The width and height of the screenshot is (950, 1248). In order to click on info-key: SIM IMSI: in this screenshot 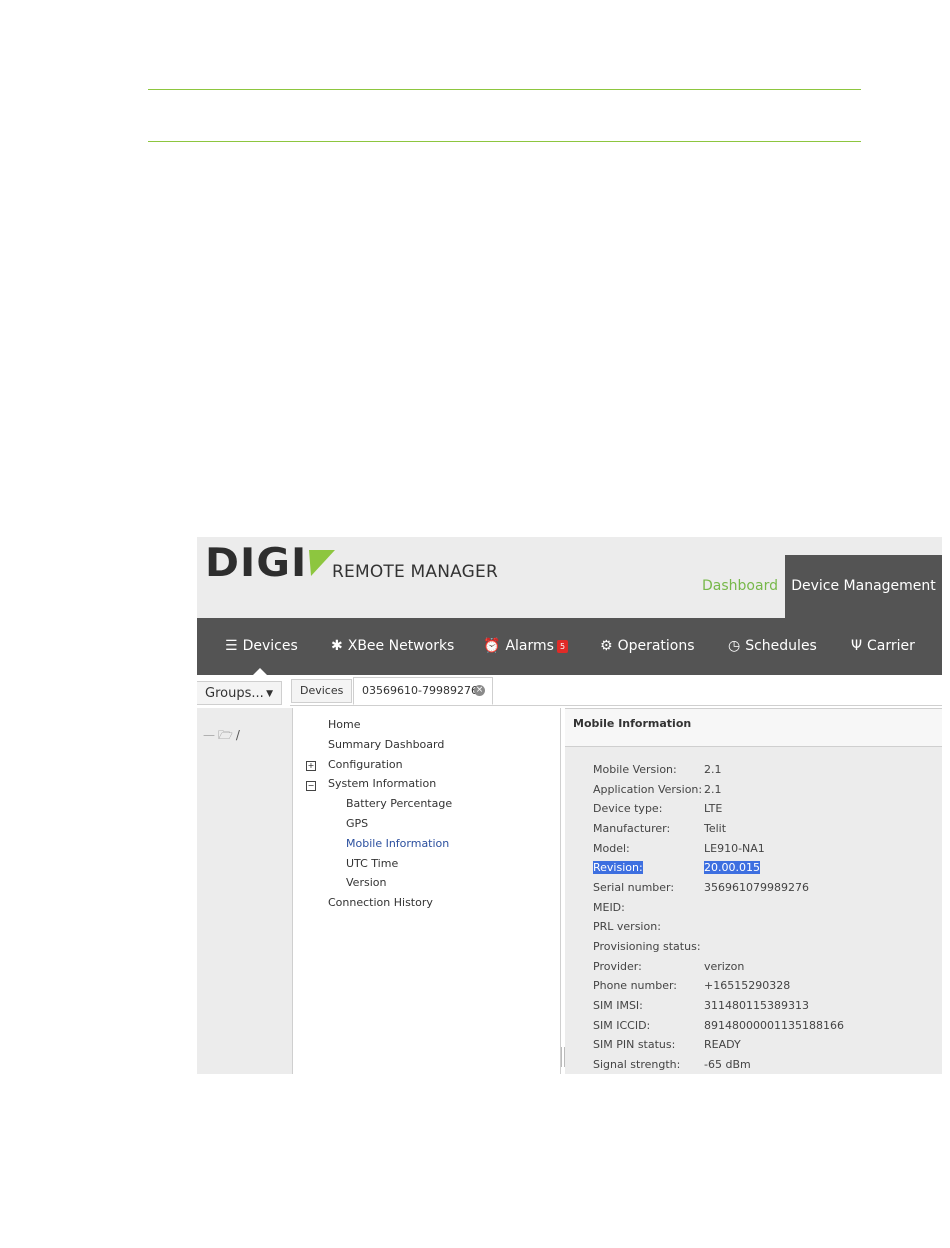, I will do `click(618, 1005)`.